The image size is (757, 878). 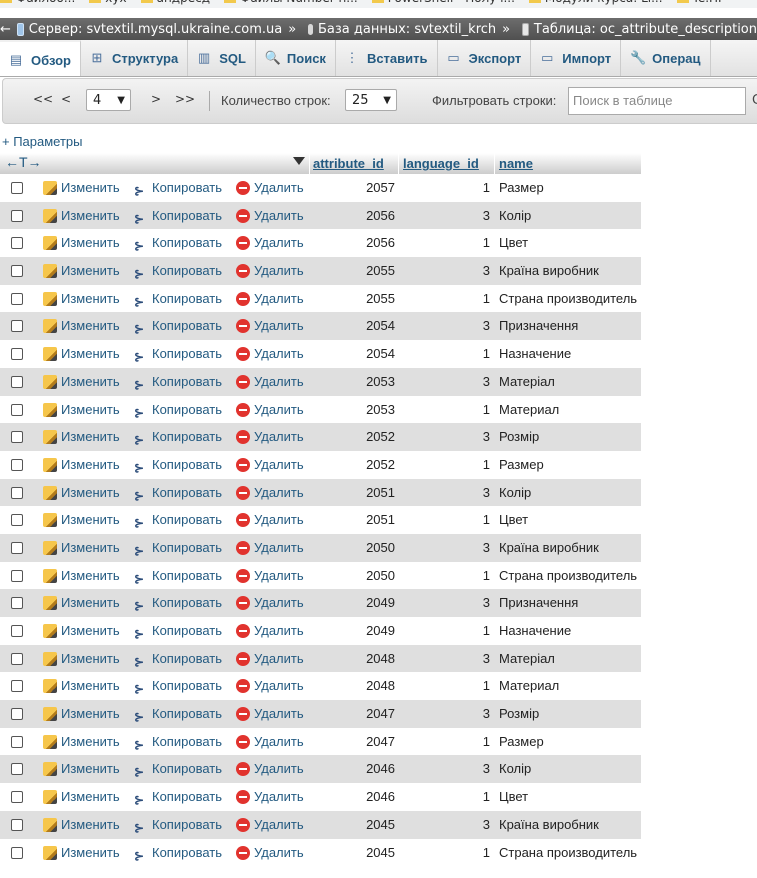 I want to click on bookmark-item: андрeсд, so click(x=175, y=2).